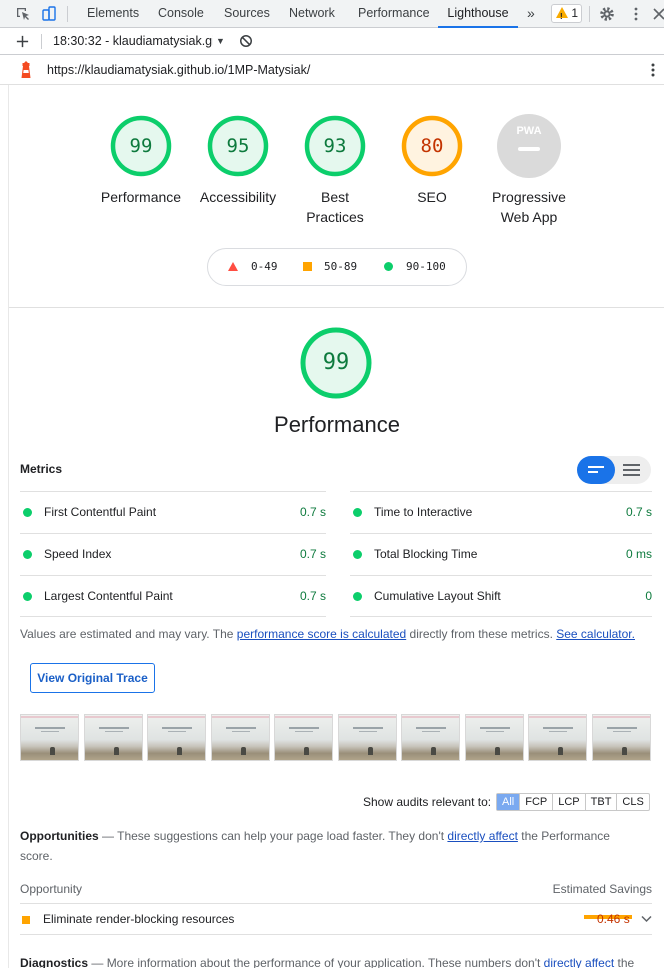 The height and width of the screenshot is (968, 664). I want to click on more-tabs-chevron-icon: », so click(531, 14).